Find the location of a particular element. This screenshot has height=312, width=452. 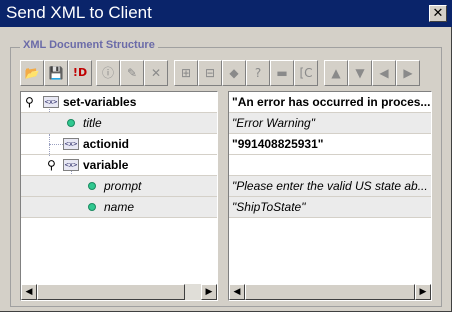

tag-icon: ◆ is located at coordinates (234, 73).